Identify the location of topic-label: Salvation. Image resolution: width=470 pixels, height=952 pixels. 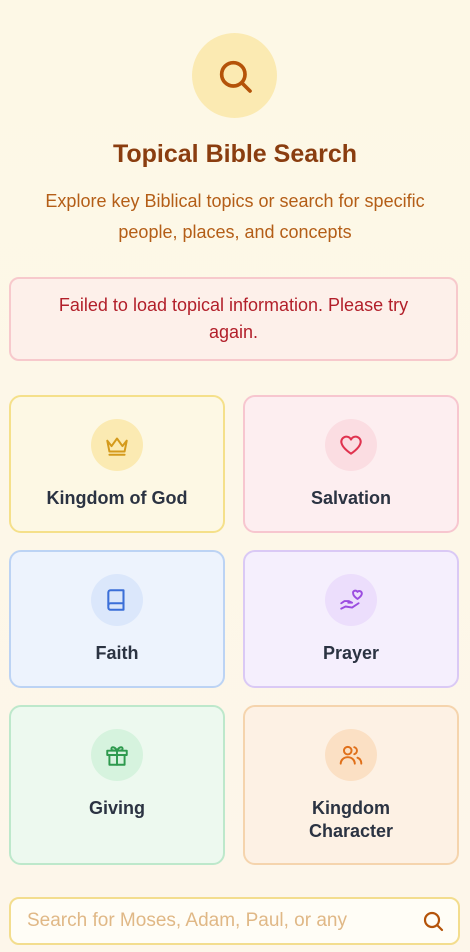
(351, 498).